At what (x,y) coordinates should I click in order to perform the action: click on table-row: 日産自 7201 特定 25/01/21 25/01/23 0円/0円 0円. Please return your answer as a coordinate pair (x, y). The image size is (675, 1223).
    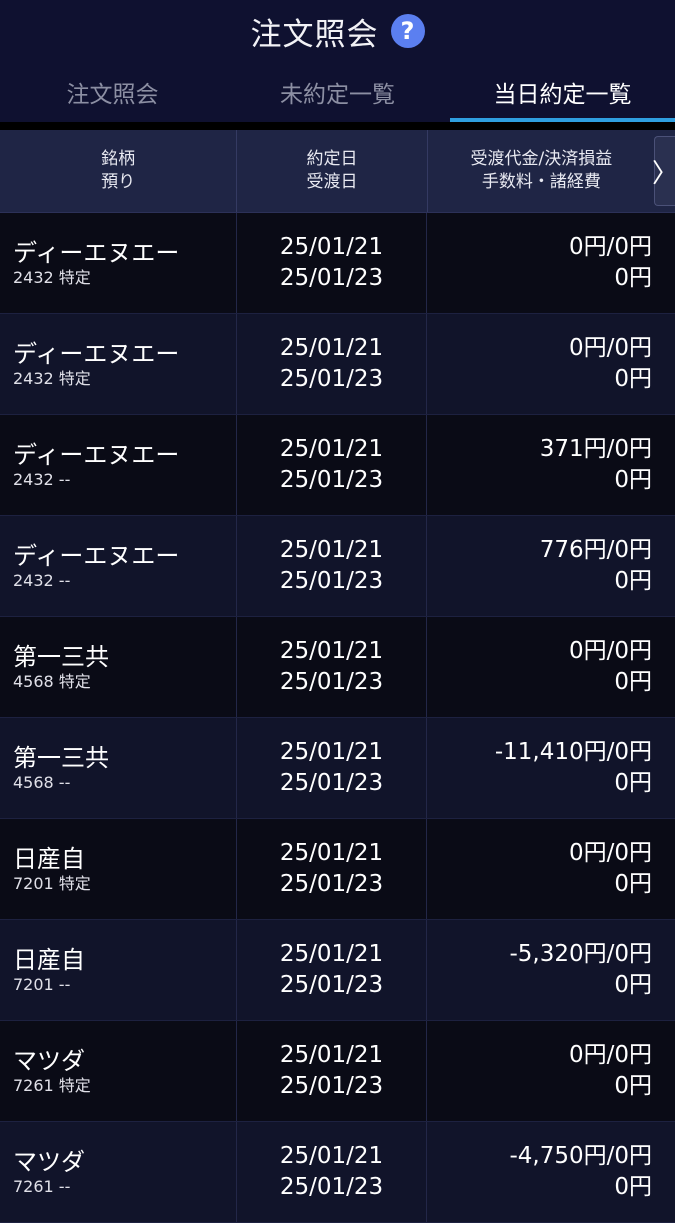
    Looking at the image, I should click on (337, 869).